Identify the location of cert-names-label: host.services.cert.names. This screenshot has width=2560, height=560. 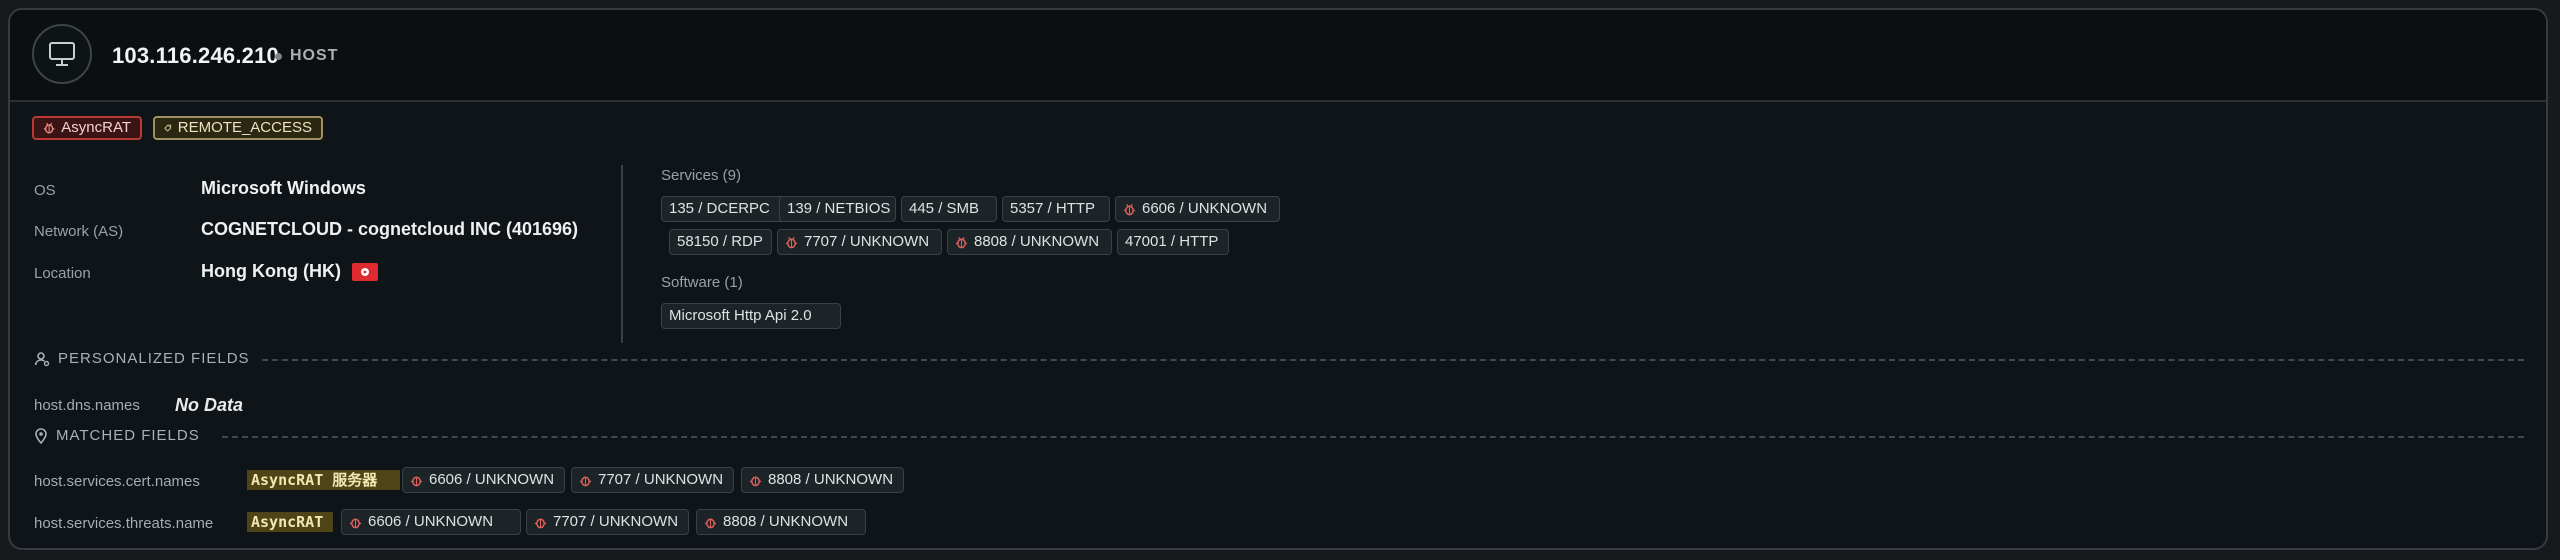
(117, 481).